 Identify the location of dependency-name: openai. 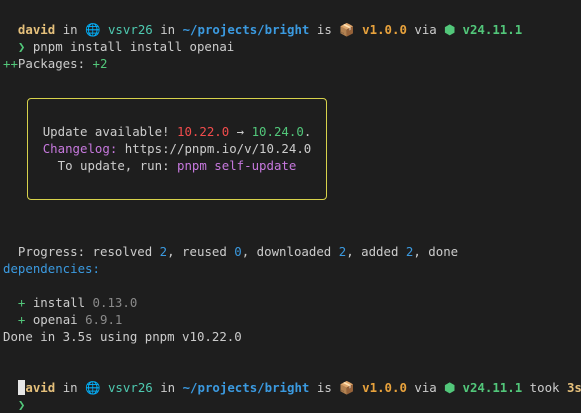
(55, 319).